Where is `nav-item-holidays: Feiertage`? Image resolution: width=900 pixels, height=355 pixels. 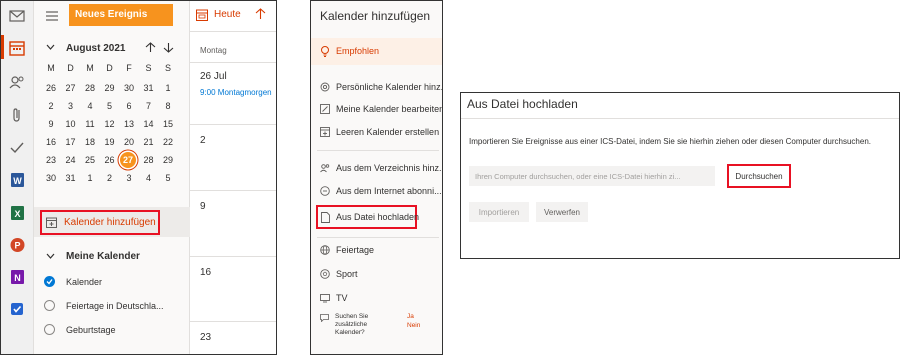 nav-item-holidays: Feiertage is located at coordinates (380, 251).